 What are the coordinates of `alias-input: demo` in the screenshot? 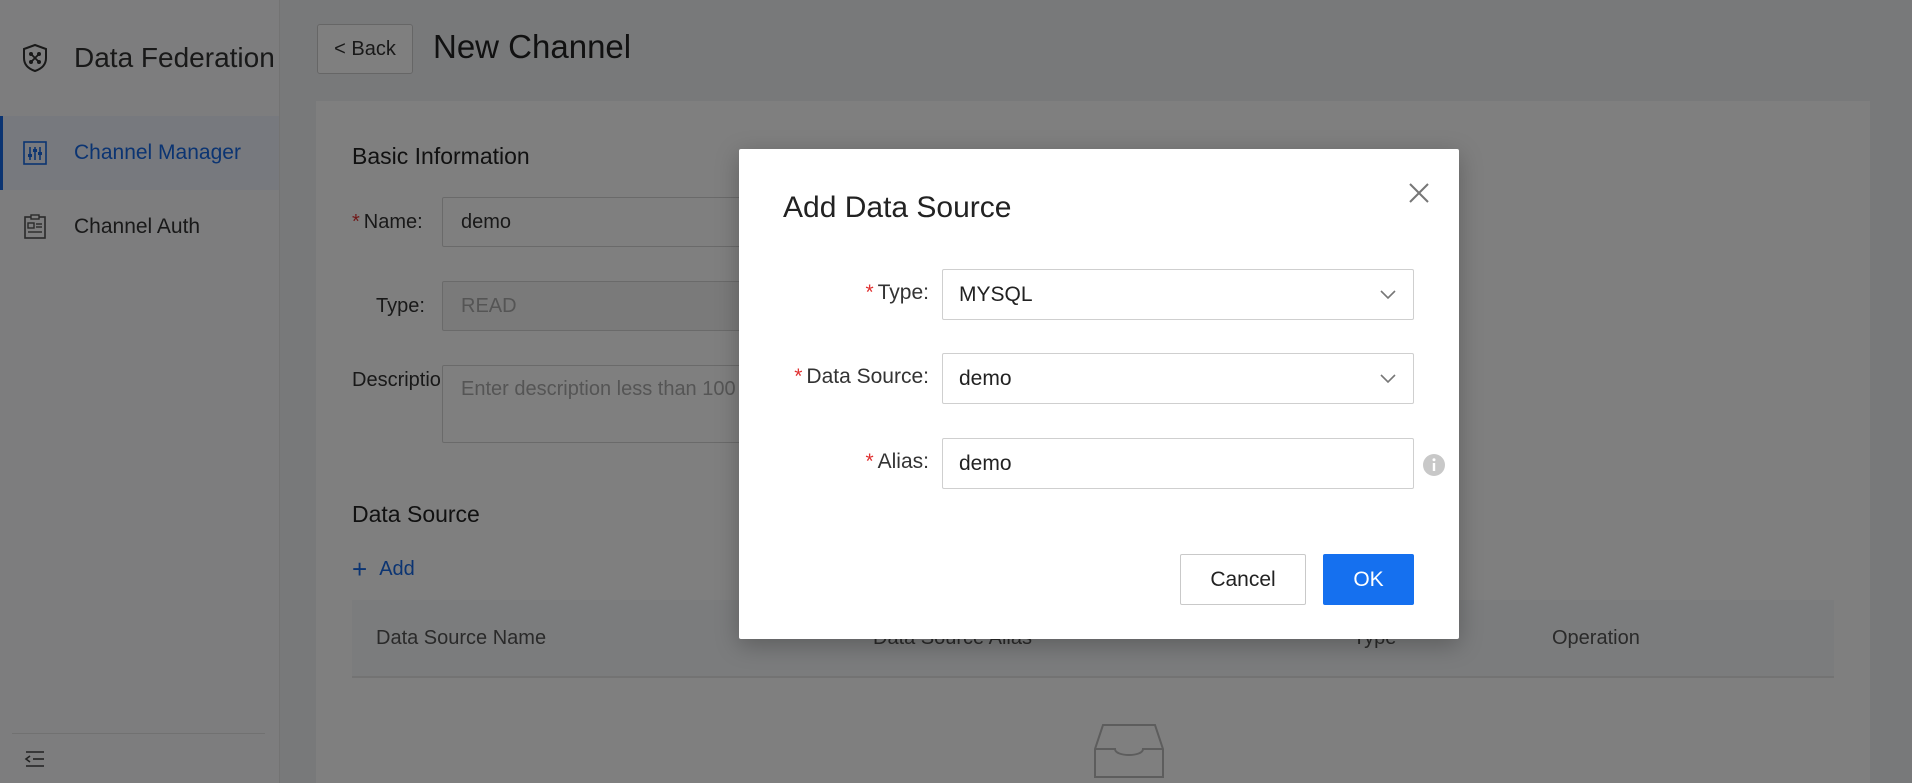 It's located at (1178, 463).